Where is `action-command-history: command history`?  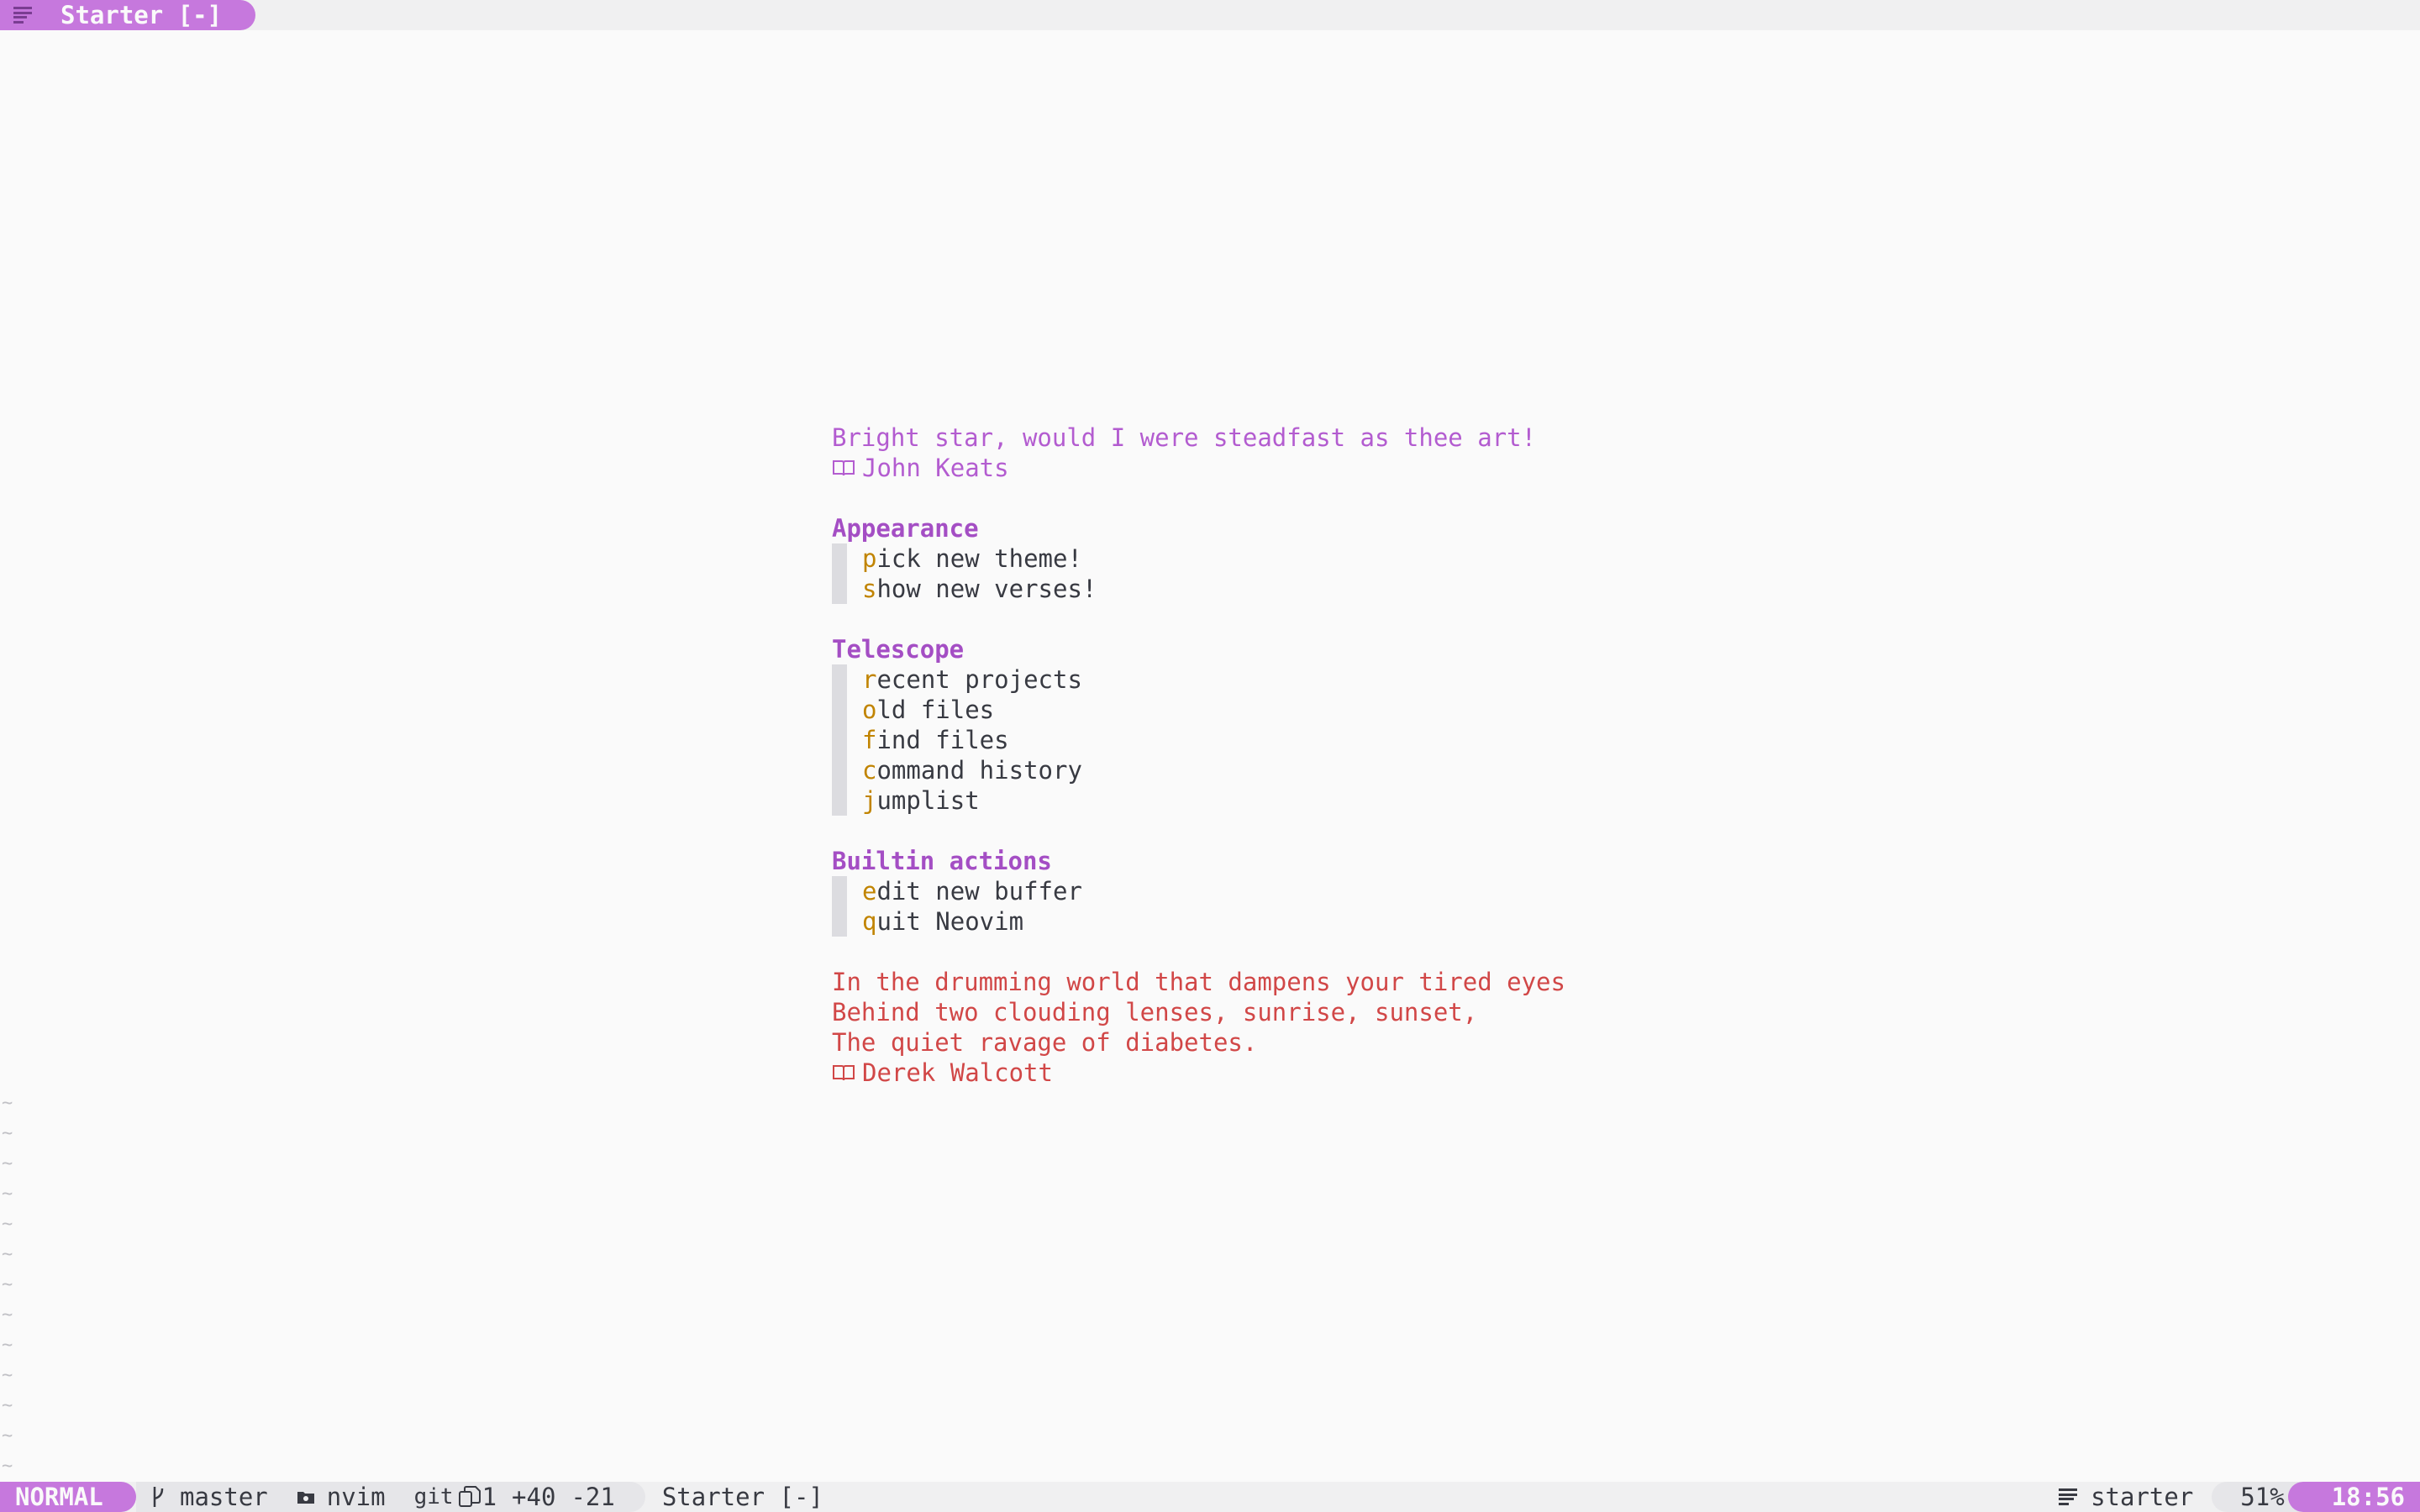 action-command-history: command history is located at coordinates (1198, 770).